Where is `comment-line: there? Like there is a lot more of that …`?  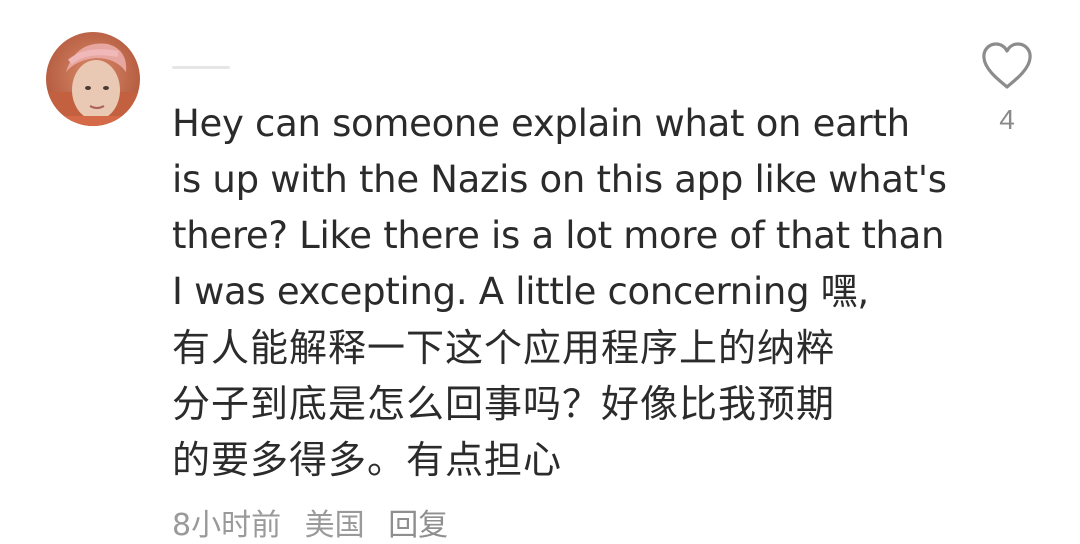 comment-line: there? Like there is a lot more of that … is located at coordinates (558, 235).